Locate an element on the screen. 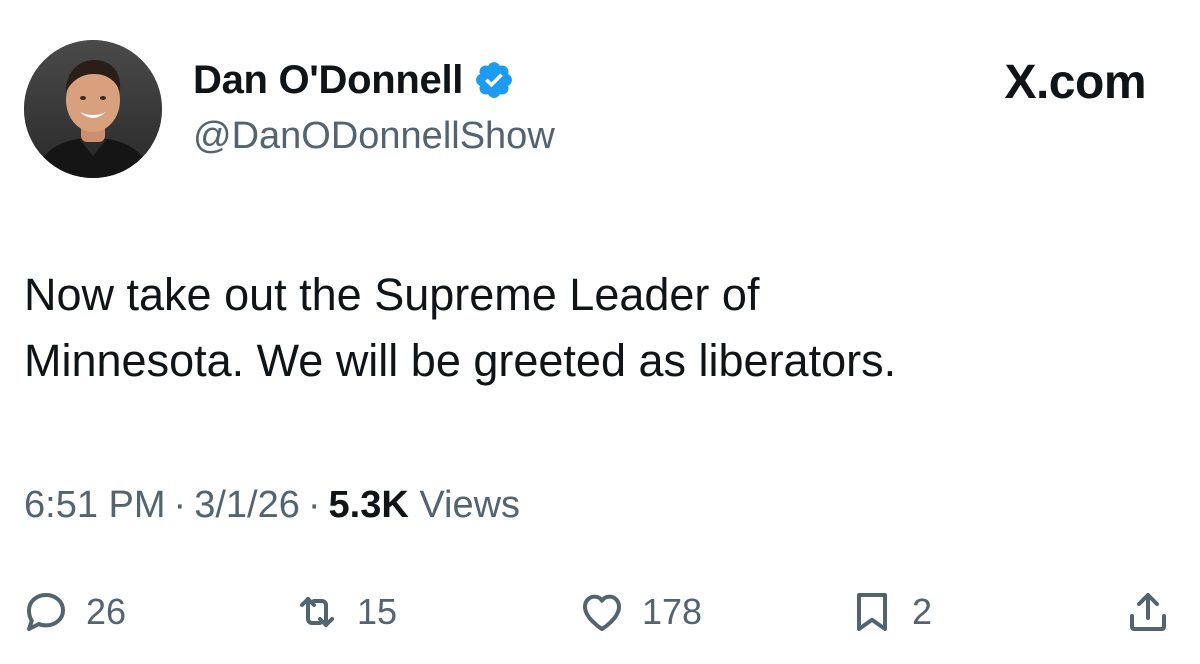  retweet-icon is located at coordinates (317, 612).